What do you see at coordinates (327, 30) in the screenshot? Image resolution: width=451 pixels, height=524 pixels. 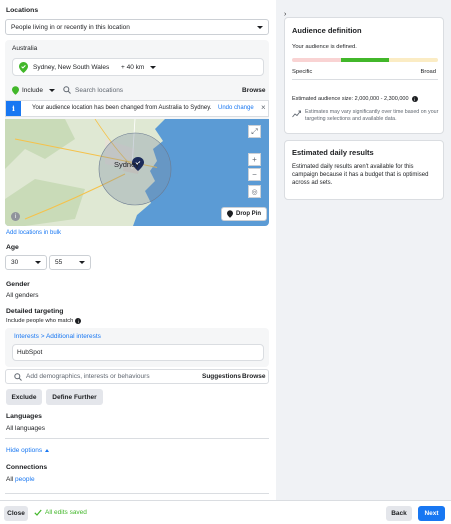 I see `audience-definition-title: Audience definition` at bounding box center [327, 30].